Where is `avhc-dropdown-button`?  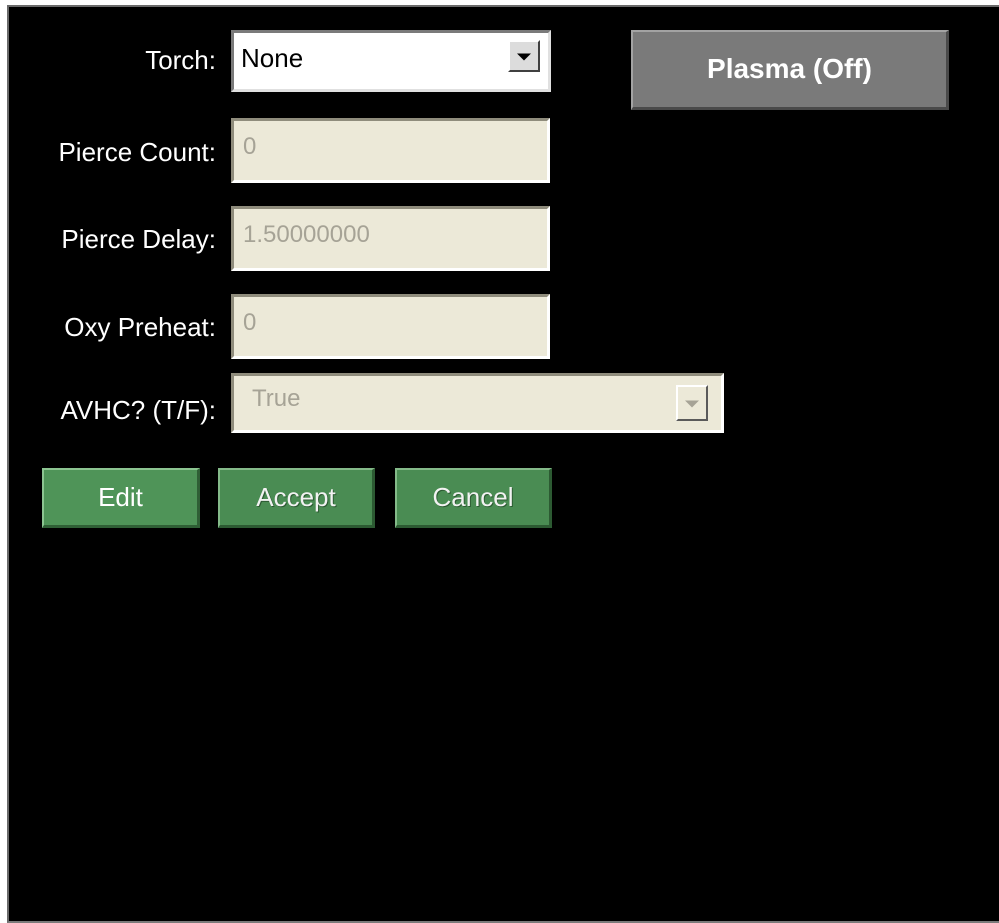 avhc-dropdown-button is located at coordinates (692, 403).